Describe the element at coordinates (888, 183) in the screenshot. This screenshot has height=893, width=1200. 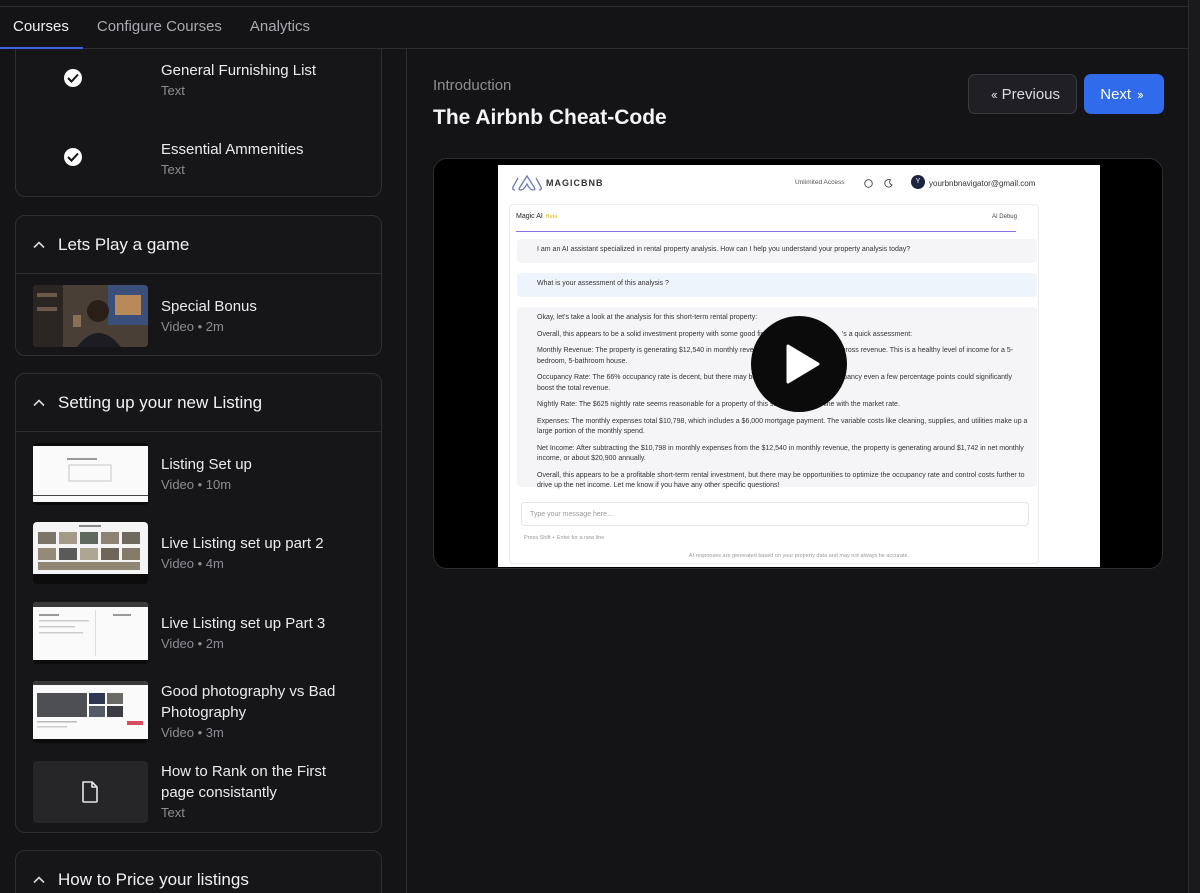
I see `moon-icon` at that location.